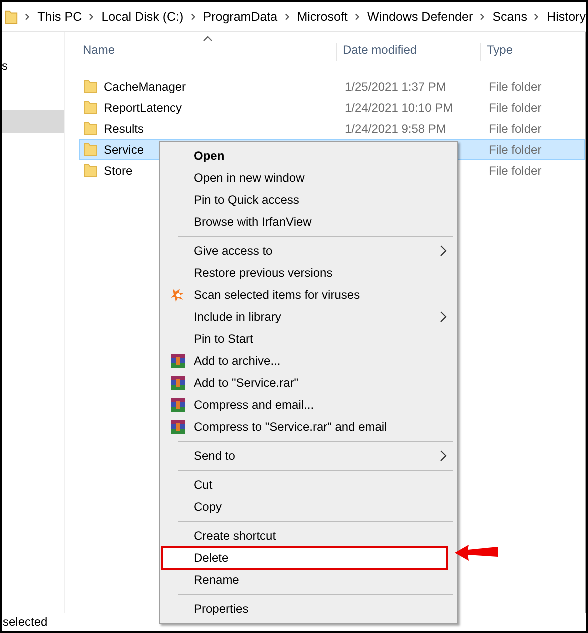 The height and width of the screenshot is (633, 588). I want to click on file-date: 1/24/2021 10:10 PM, so click(399, 108).